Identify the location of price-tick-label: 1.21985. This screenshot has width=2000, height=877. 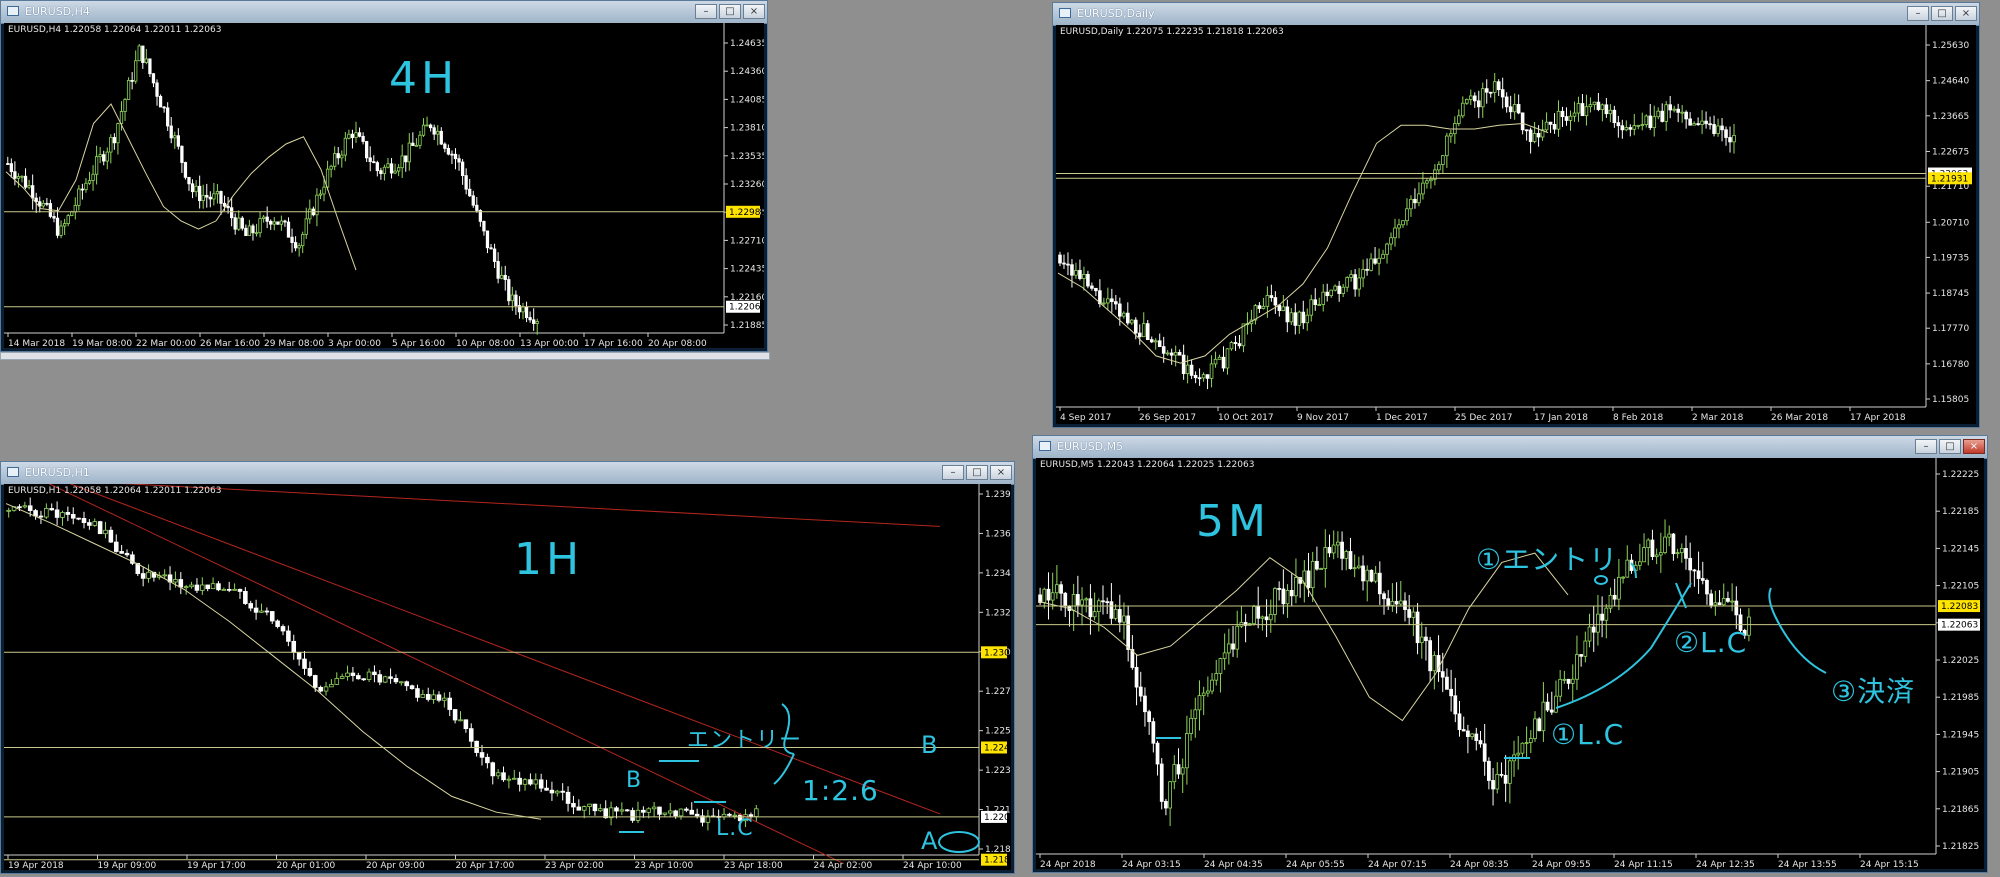
(1960, 698).